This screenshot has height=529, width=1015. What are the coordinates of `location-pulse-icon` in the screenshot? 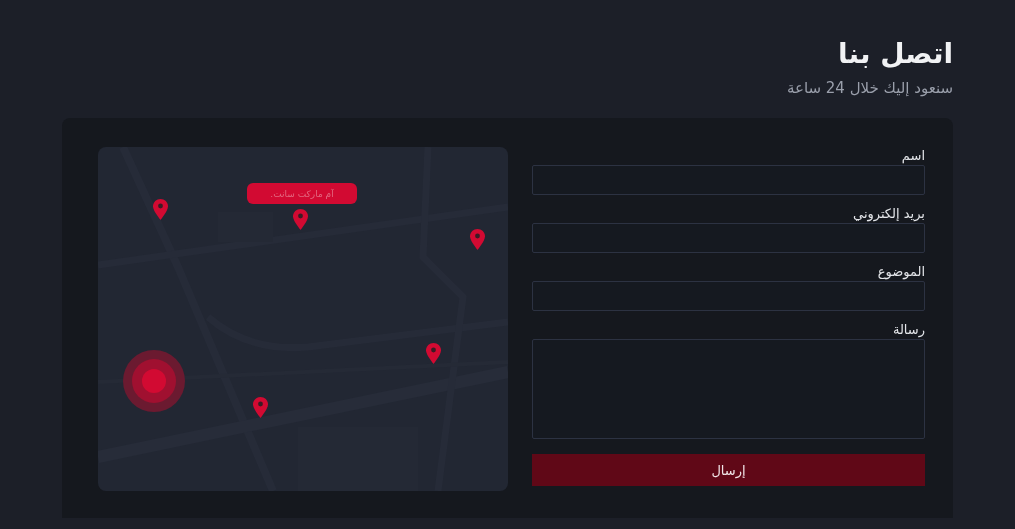 It's located at (154, 381).